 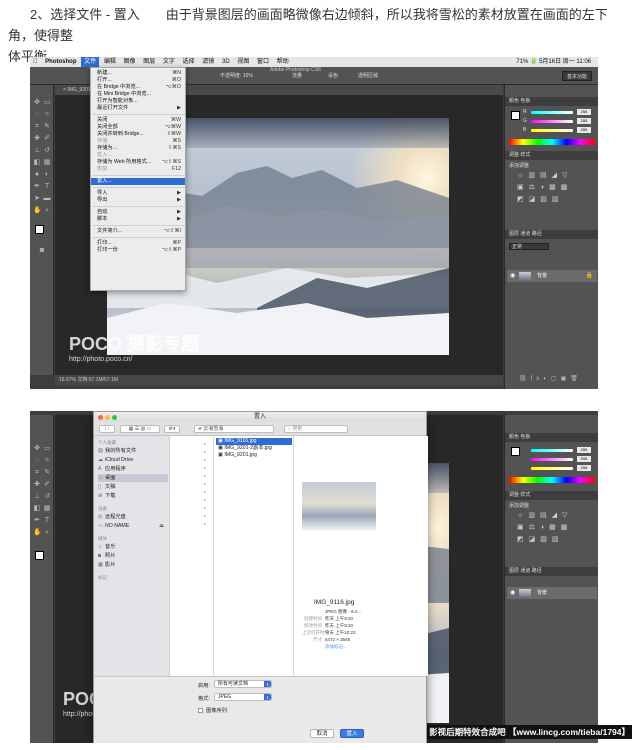 I want to click on menu-type: 文字, so click(x=169, y=62).